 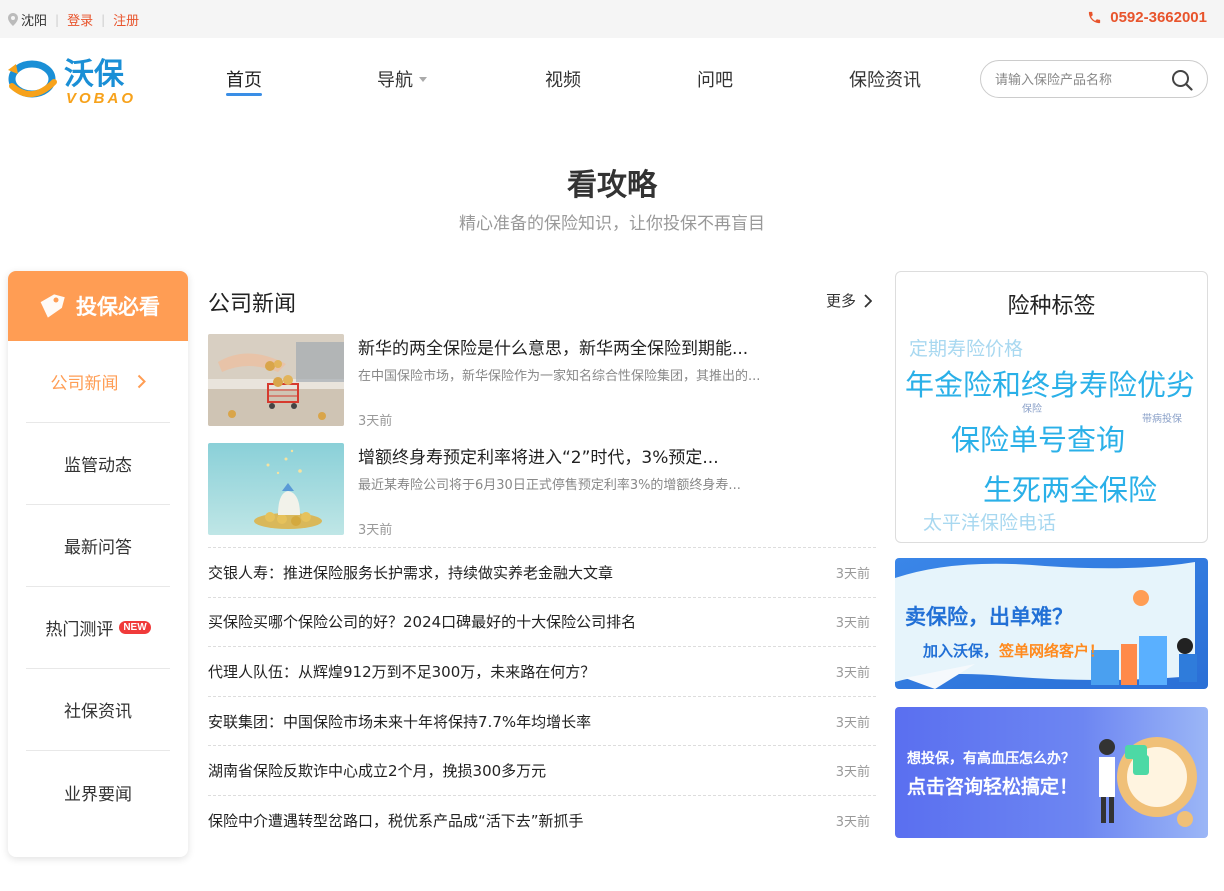 What do you see at coordinates (1080, 80) in the screenshot?
I see `search-input` at bounding box center [1080, 80].